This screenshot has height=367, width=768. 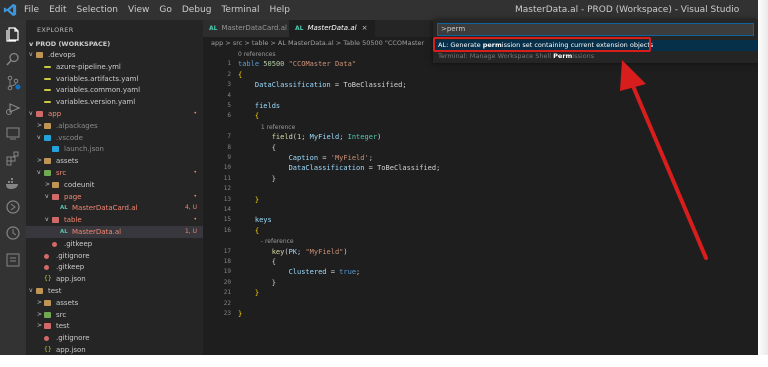 I want to click on tree-item-variables-artifacts-yaml: variables.artifacts.yaml, so click(x=114, y=79).